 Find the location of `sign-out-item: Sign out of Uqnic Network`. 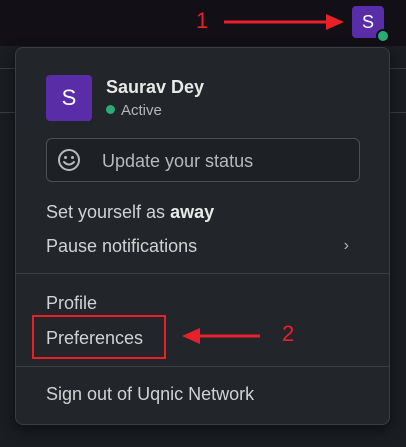

sign-out-item: Sign out of Uqnic Network is located at coordinates (150, 394).